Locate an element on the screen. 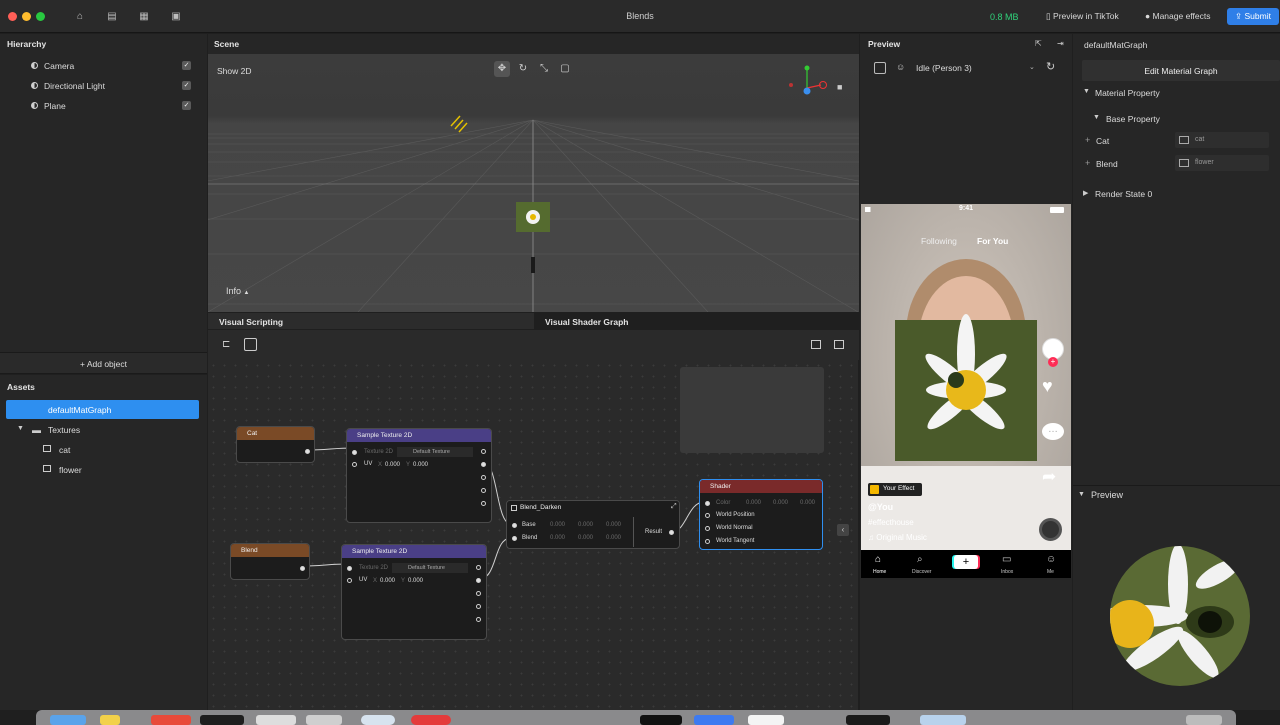 This screenshot has height=725, width=1280. scale-tool-icon: ⤡ is located at coordinates (544, 69).